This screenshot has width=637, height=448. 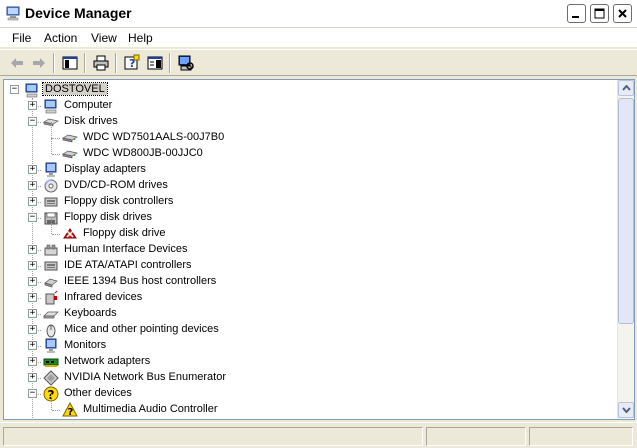 I want to click on tree-node-label: Human Interface Devices, so click(x=126, y=249).